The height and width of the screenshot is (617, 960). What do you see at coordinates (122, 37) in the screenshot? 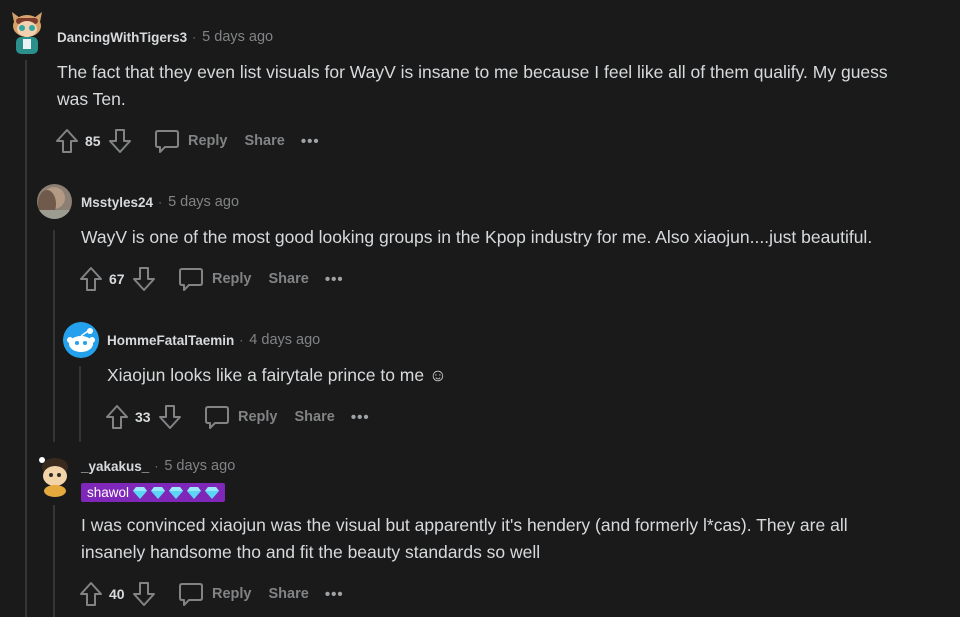
I see `username-link: DancingWithTigers3` at bounding box center [122, 37].